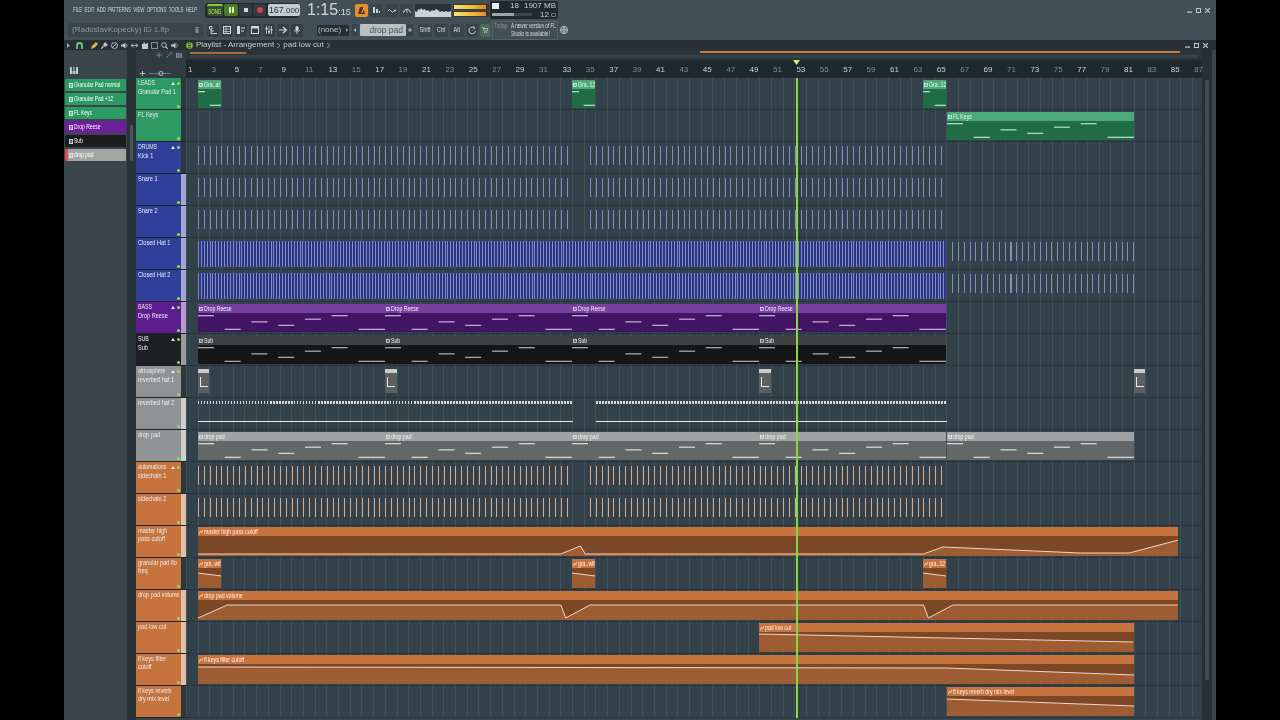 This screenshot has height=720, width=1280. I want to click on double-arrow-icon, so click(134, 45).